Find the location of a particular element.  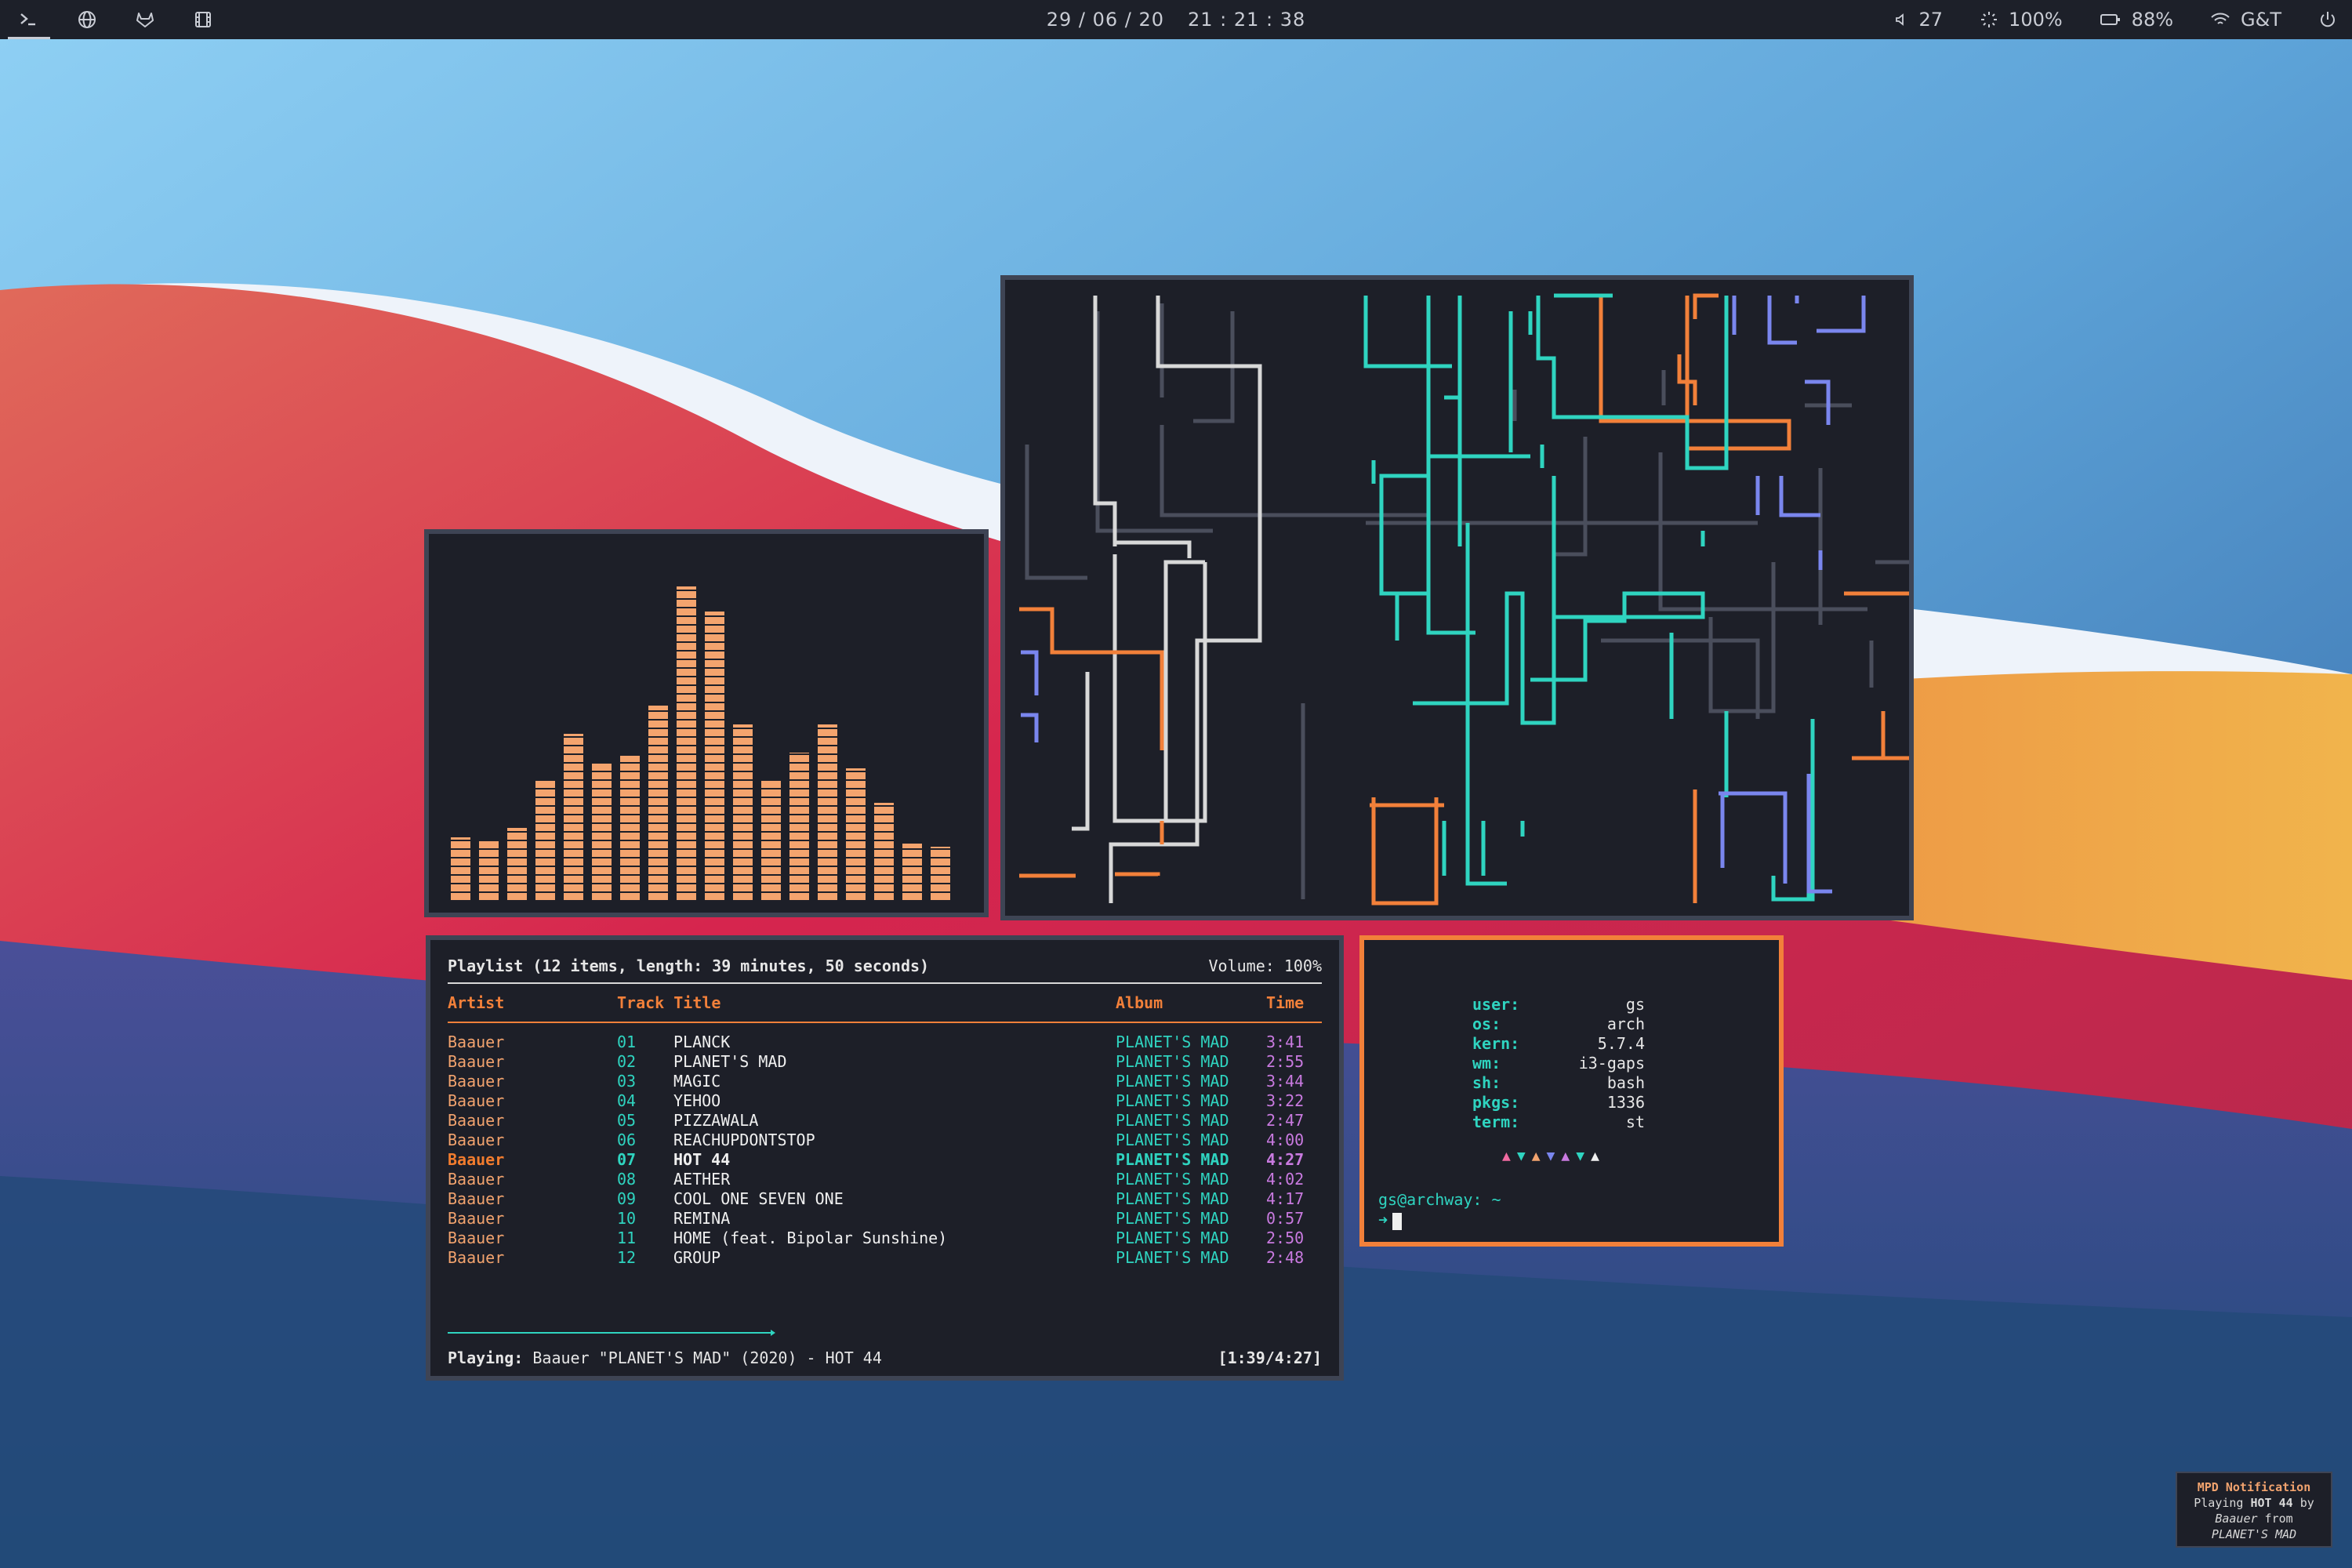

track-row: Baauer 06 REACHUPDONTSTOP PLANET'S MAD 4:00 is located at coordinates (885, 1140).